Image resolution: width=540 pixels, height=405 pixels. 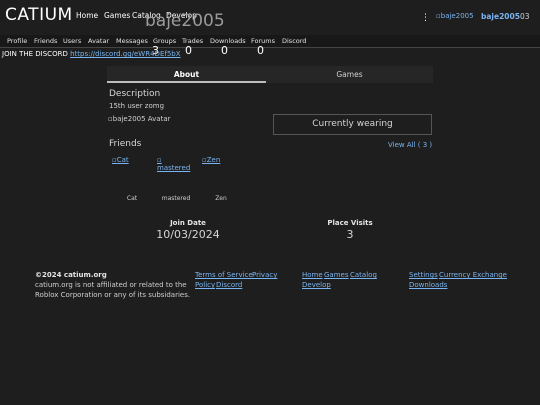 I want to click on more-options-icon: ⋮, so click(x=425, y=18).